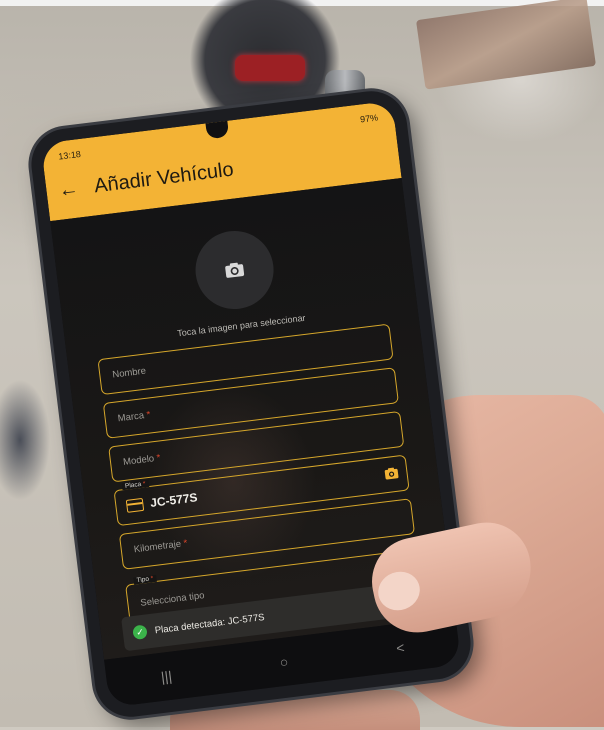  Describe the element at coordinates (369, 118) in the screenshot. I see `status-battery: 97%` at that location.